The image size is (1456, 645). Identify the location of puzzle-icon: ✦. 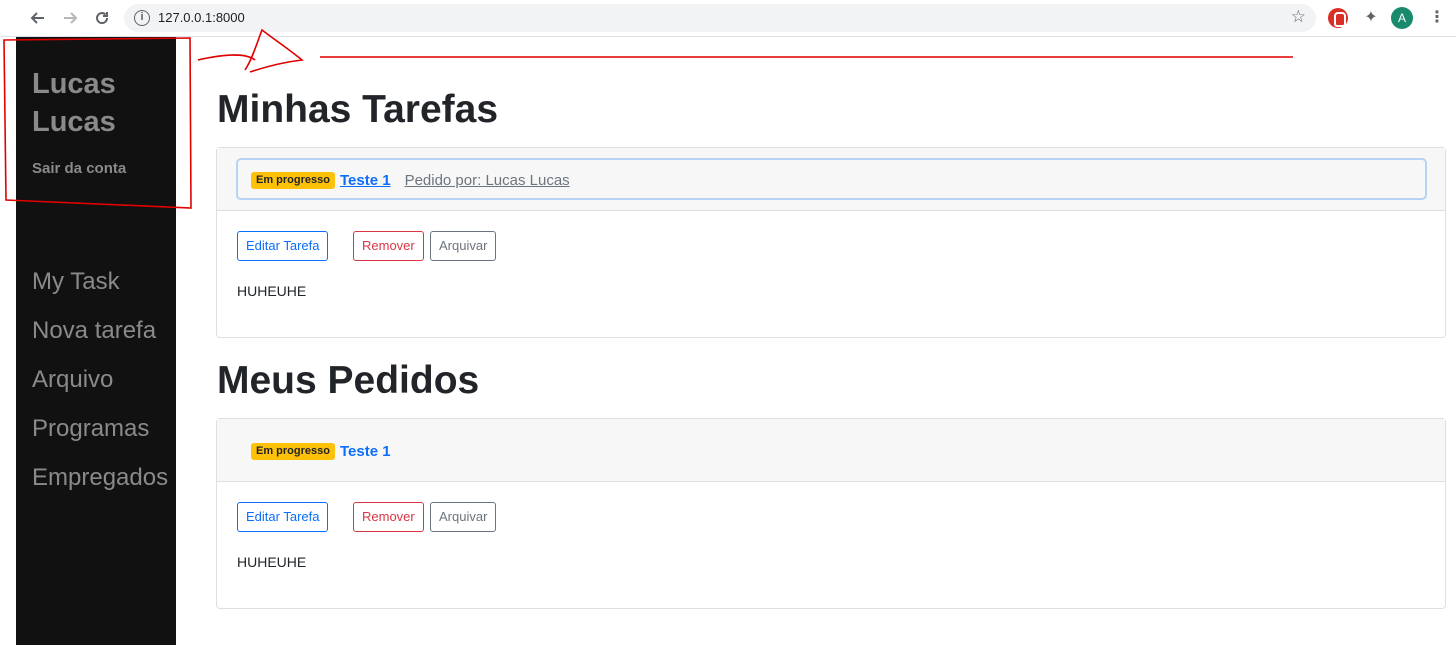
(1371, 18).